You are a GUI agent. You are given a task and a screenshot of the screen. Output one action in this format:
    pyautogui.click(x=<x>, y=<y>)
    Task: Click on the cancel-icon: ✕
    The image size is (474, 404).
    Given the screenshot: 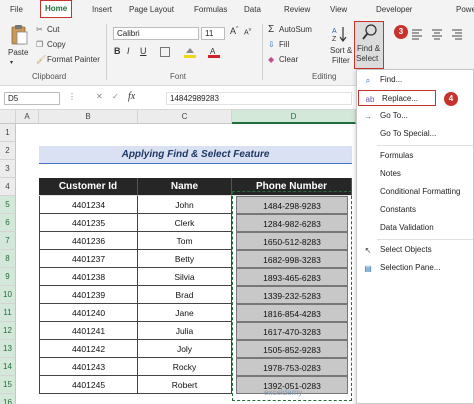 What is the action you would take?
    pyautogui.click(x=99, y=96)
    